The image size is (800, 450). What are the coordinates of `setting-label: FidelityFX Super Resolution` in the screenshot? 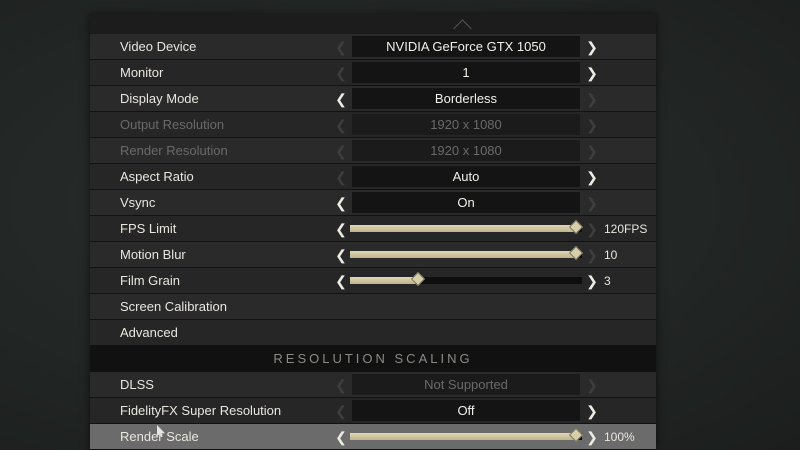 It's located at (201, 410).